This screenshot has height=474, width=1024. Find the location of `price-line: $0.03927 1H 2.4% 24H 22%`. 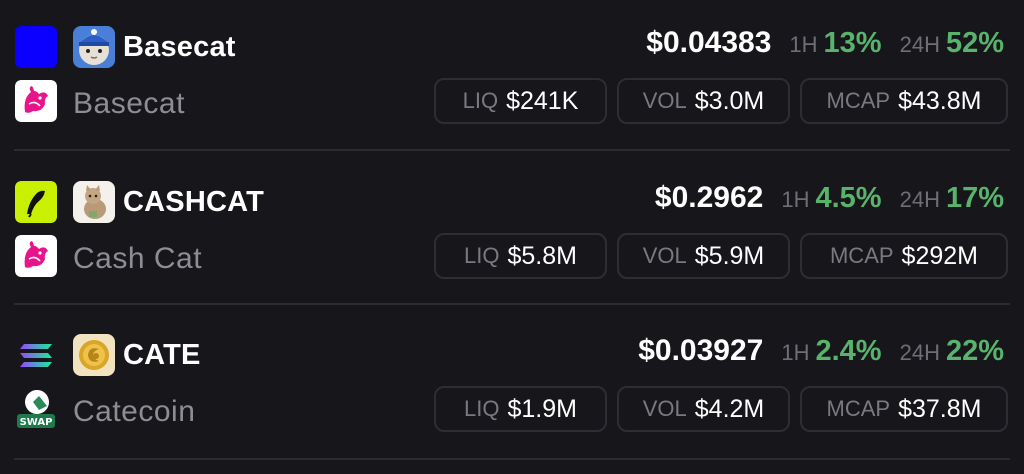

price-line: $0.03927 1H 2.4% 24H 22% is located at coordinates (821, 354).